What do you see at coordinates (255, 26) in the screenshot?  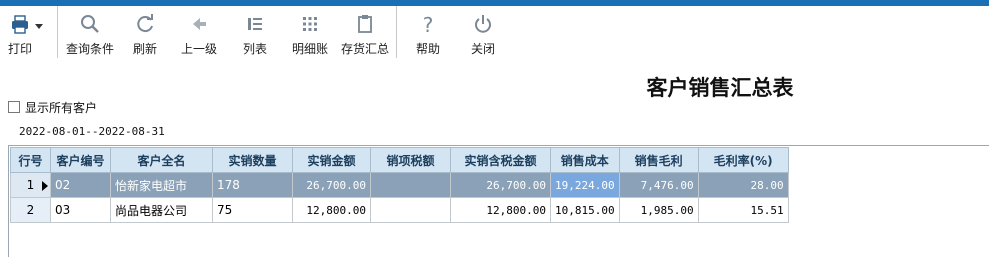 I see `list-icon` at bounding box center [255, 26].